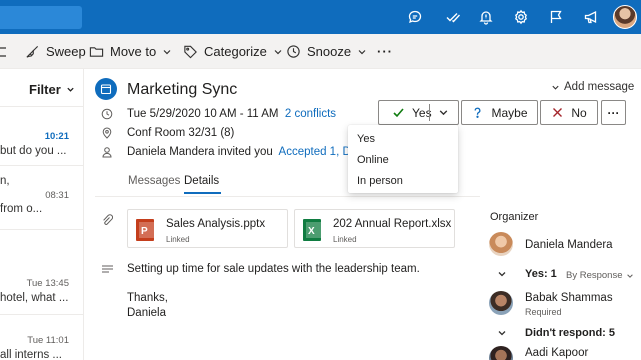 The height and width of the screenshot is (360, 641). What do you see at coordinates (45, 89) in the screenshot?
I see `filter-label: Filter` at bounding box center [45, 89].